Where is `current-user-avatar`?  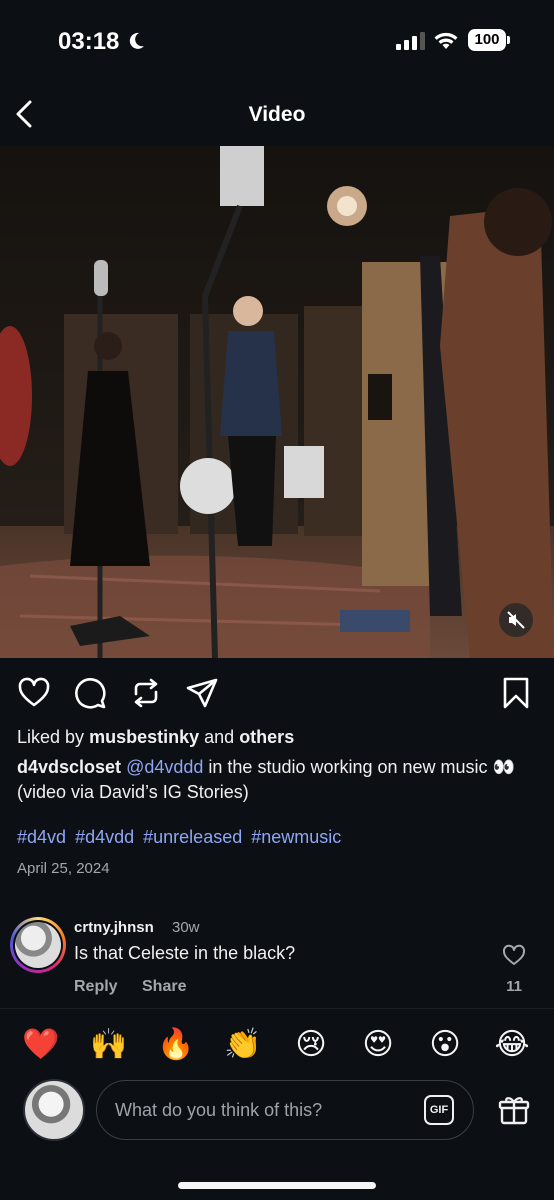 current-user-avatar is located at coordinates (54, 1110).